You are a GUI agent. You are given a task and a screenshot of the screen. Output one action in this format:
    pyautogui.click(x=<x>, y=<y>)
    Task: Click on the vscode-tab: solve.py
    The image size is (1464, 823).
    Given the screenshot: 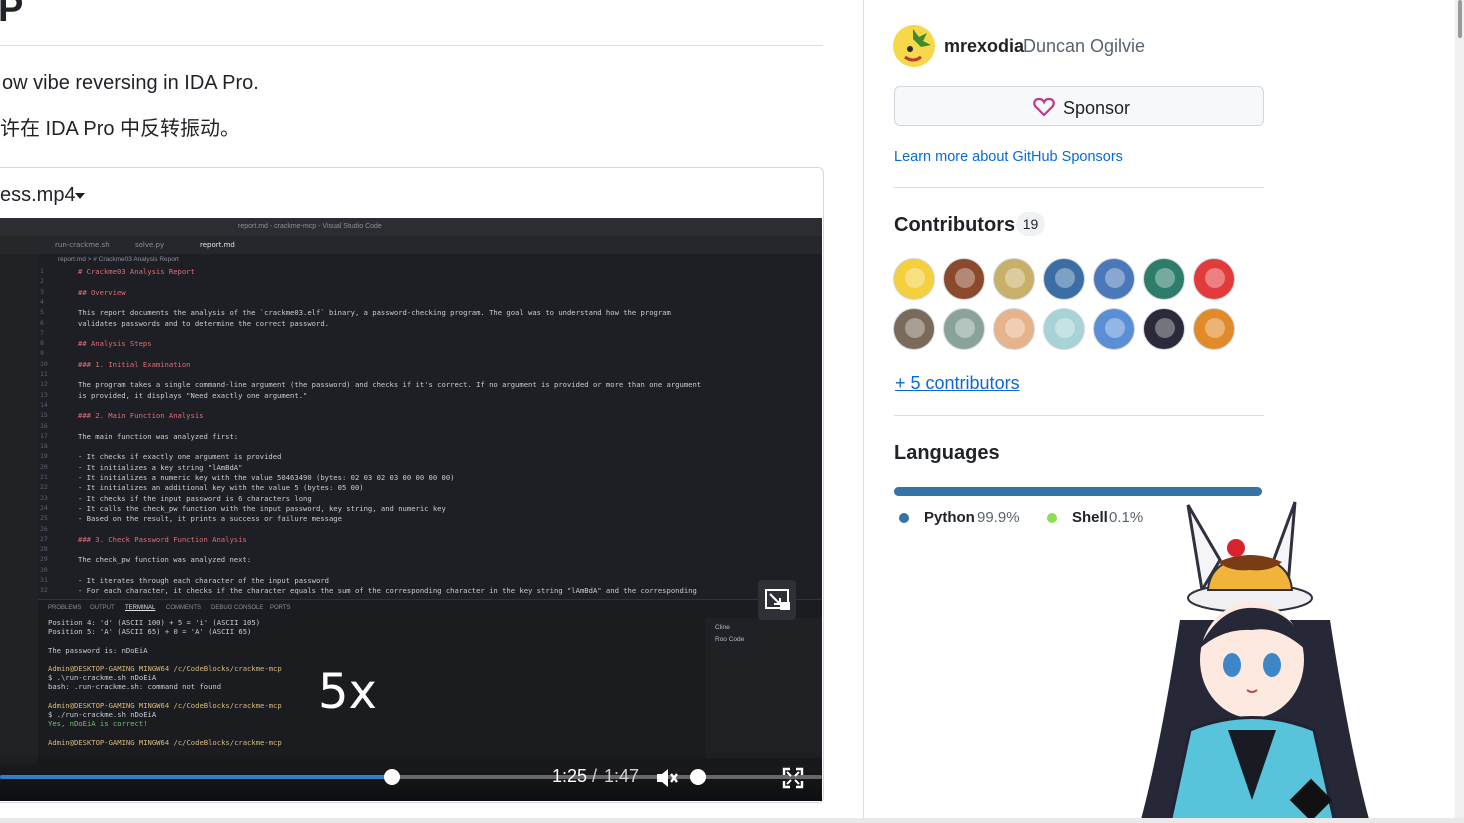 What is the action you would take?
    pyautogui.click(x=150, y=245)
    